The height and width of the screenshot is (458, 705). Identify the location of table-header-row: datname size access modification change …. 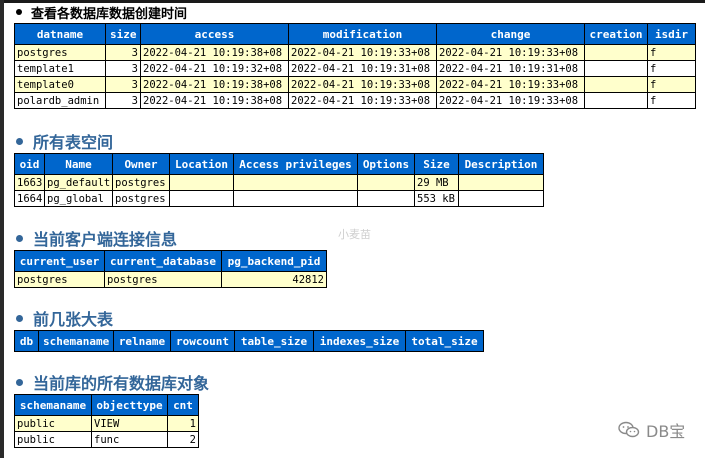
(355, 34).